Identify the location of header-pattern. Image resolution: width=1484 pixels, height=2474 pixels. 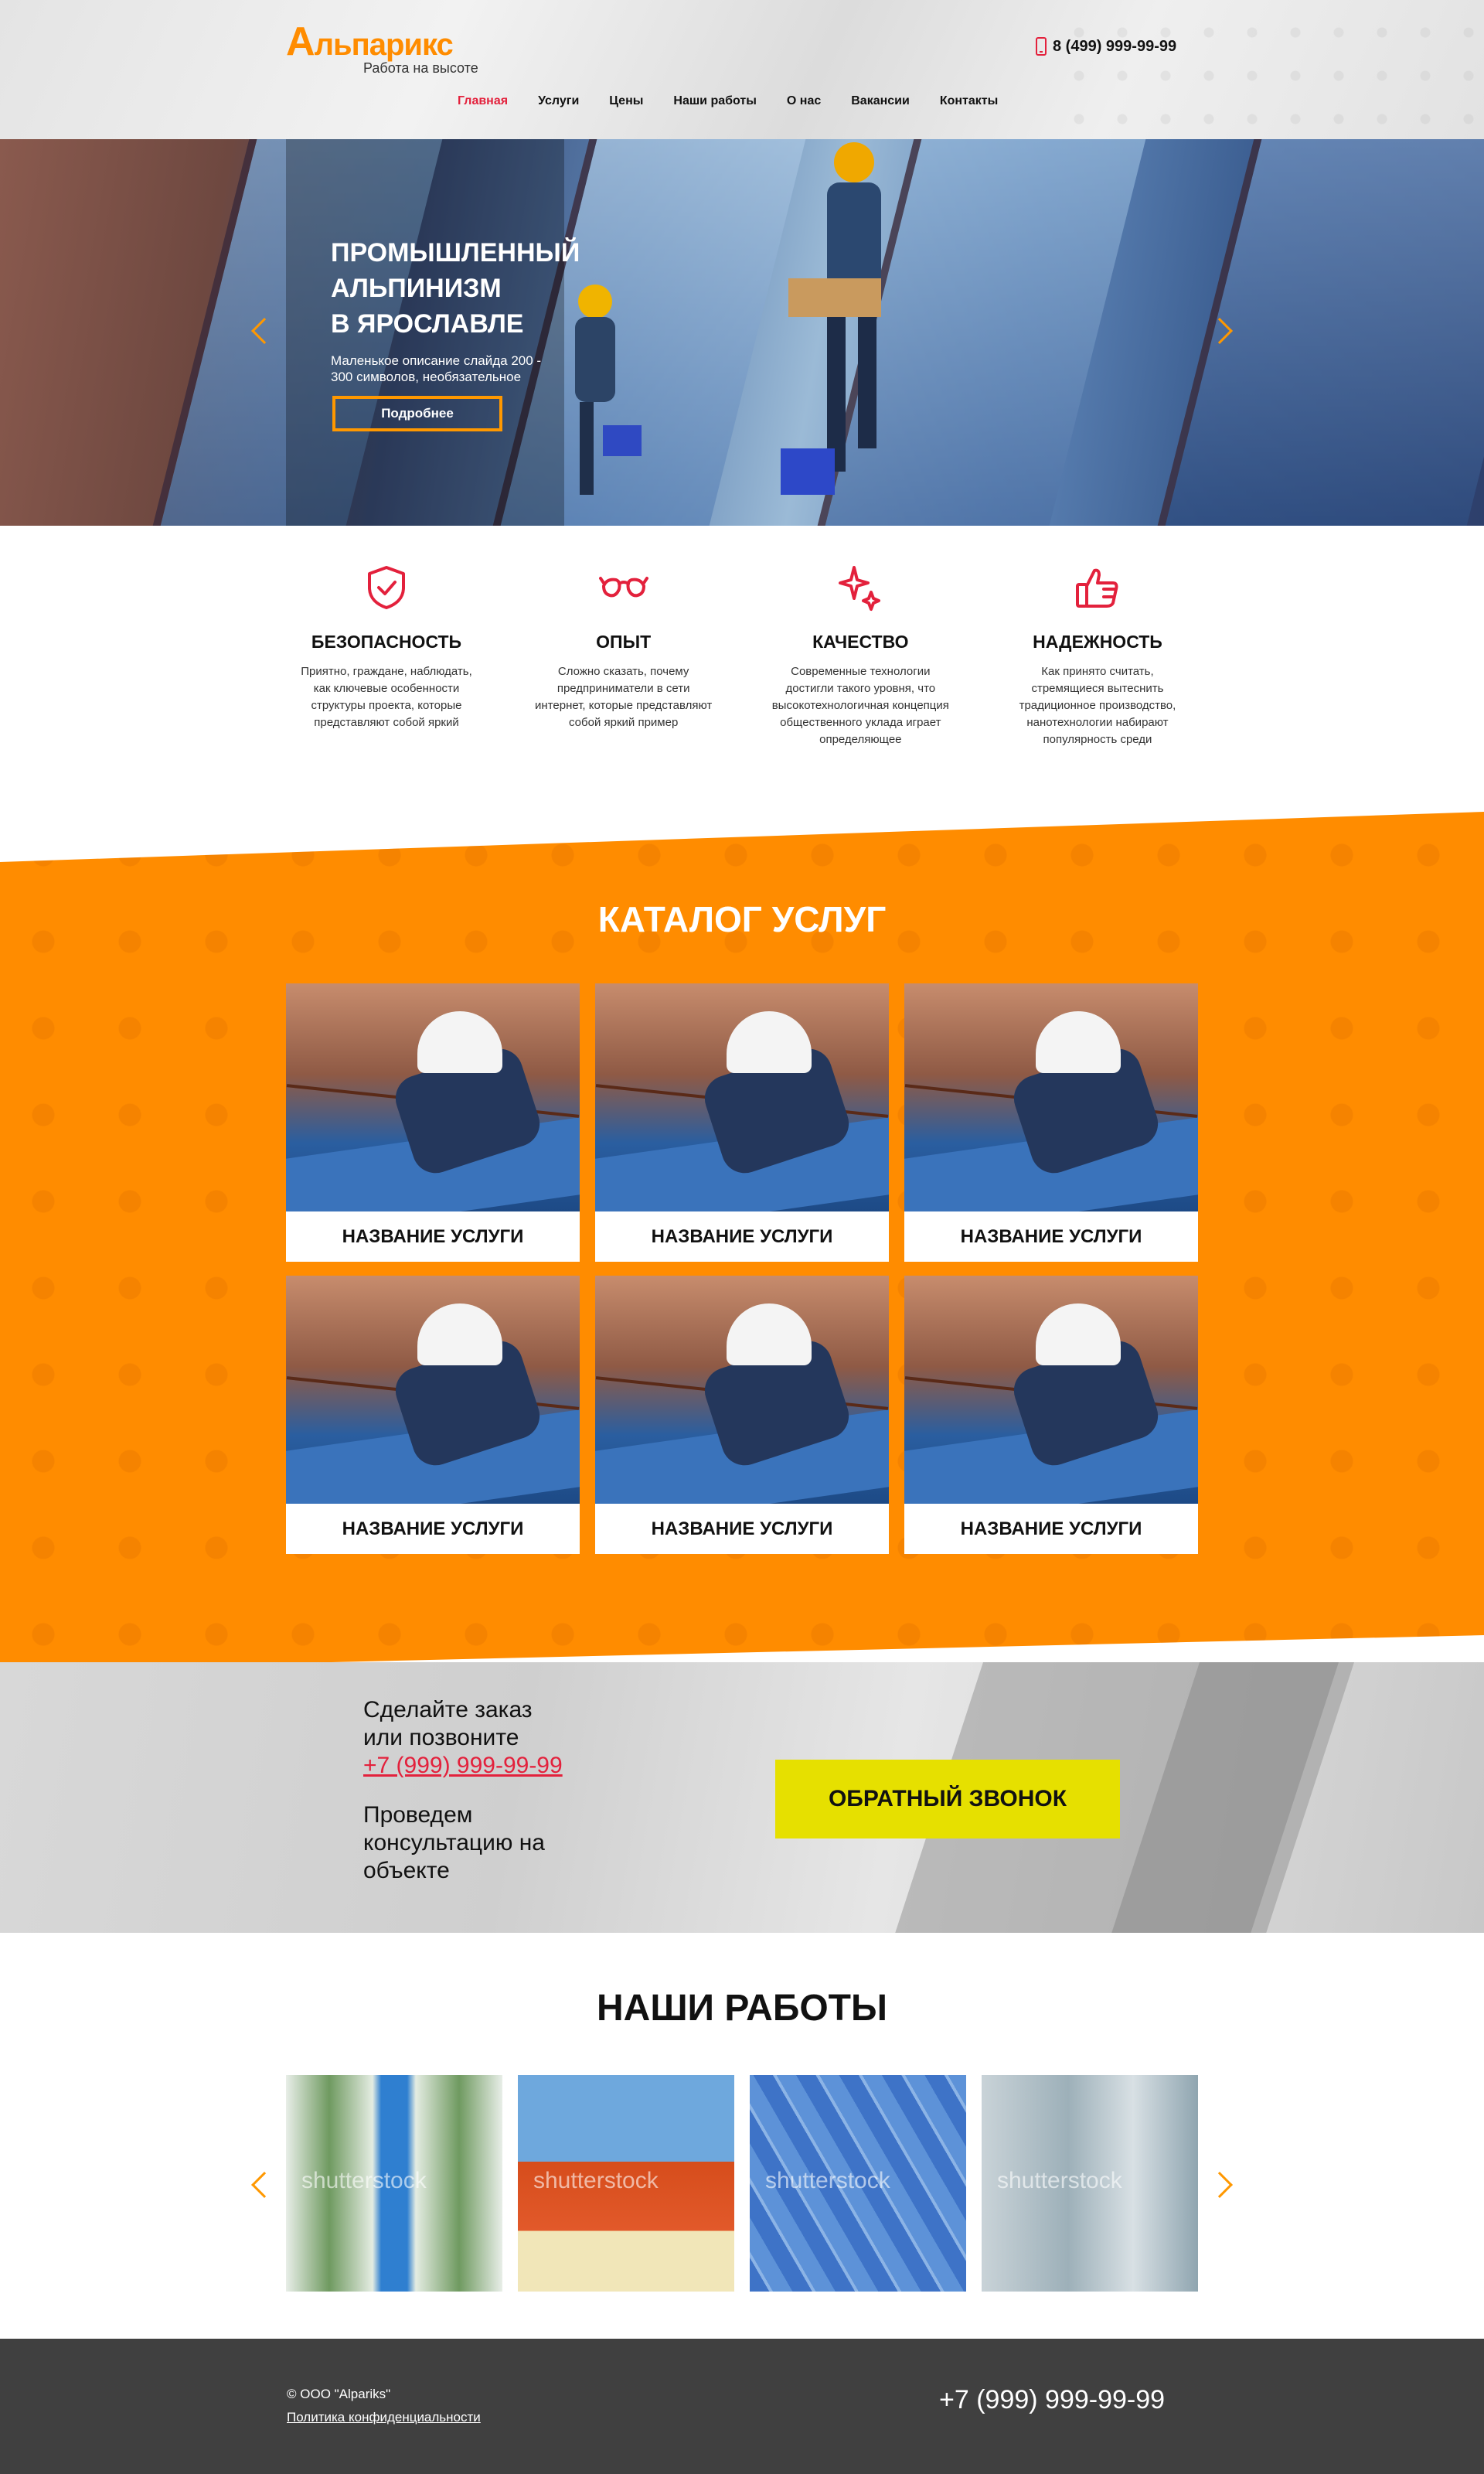
(1267, 69).